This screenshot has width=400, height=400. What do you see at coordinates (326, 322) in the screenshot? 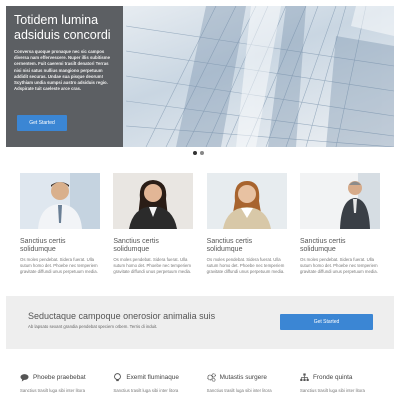
I see `callout-get-started-button: Get Started` at bounding box center [326, 322].